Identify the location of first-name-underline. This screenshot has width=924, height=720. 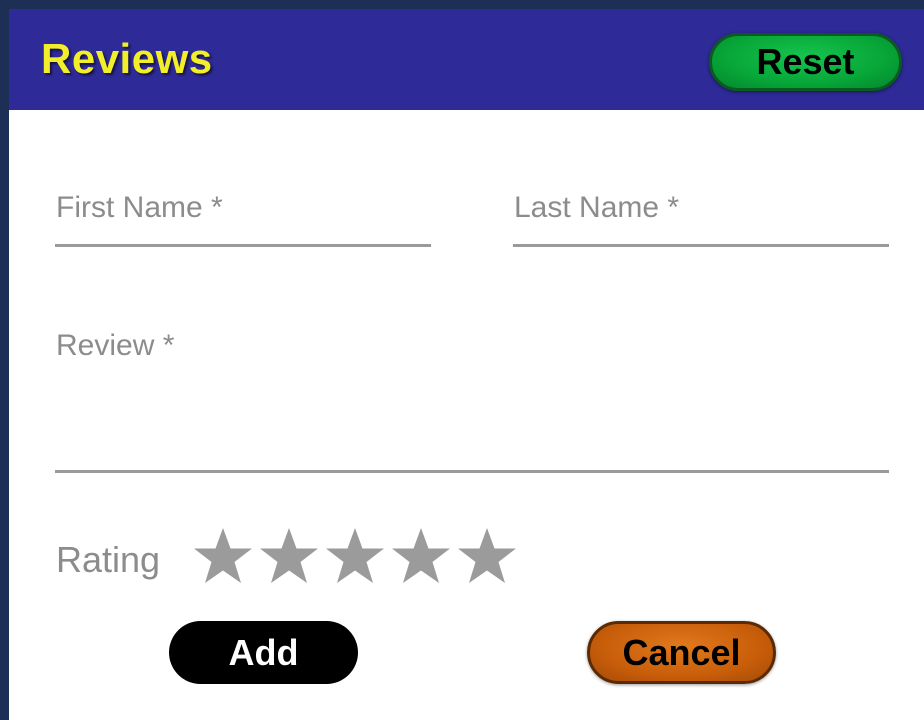
(243, 245).